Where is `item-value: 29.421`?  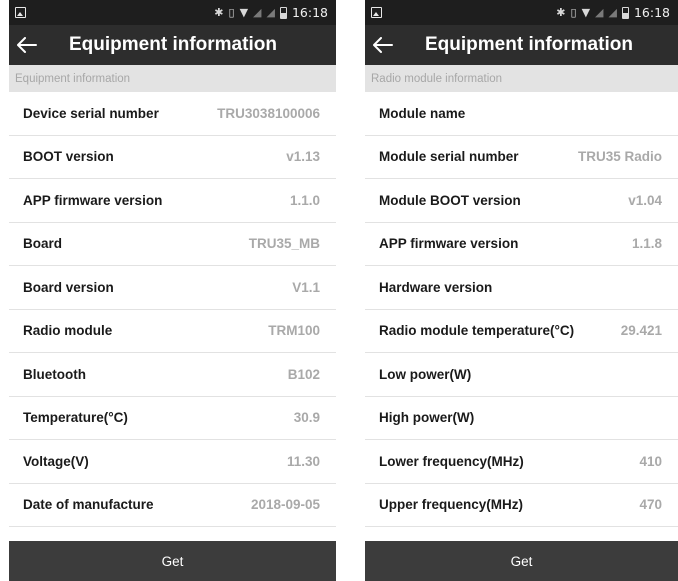 item-value: 29.421 is located at coordinates (641, 331).